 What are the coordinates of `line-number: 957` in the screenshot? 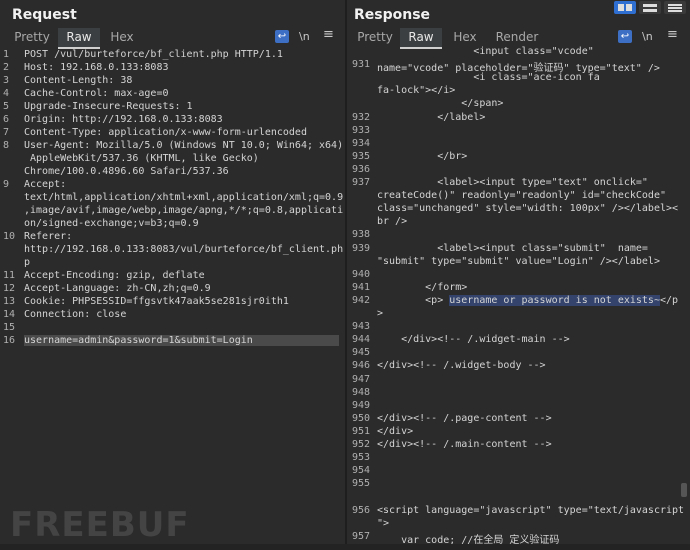 It's located at (361, 536).